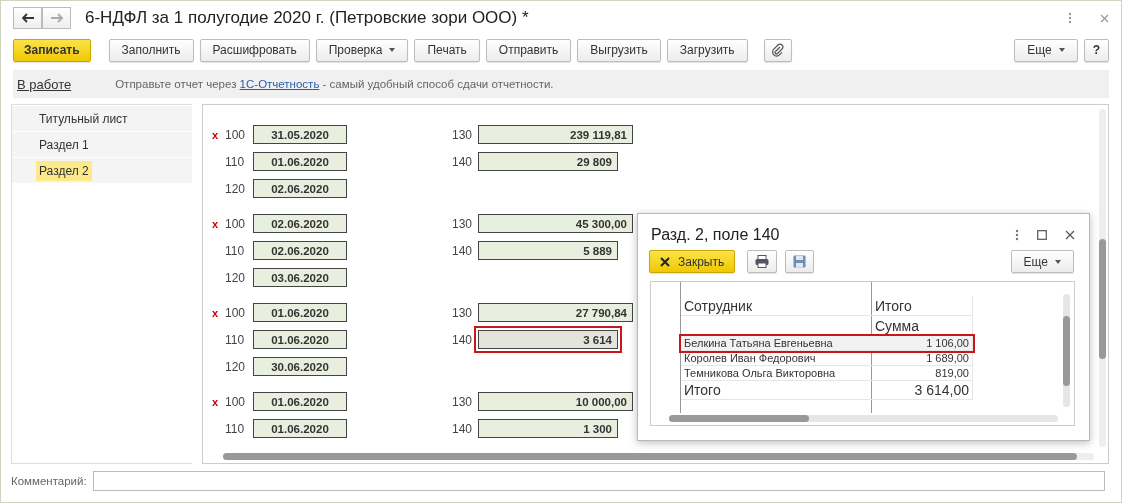  What do you see at coordinates (279, 84) in the screenshot?
I see `link: 1С-Отчетность` at bounding box center [279, 84].